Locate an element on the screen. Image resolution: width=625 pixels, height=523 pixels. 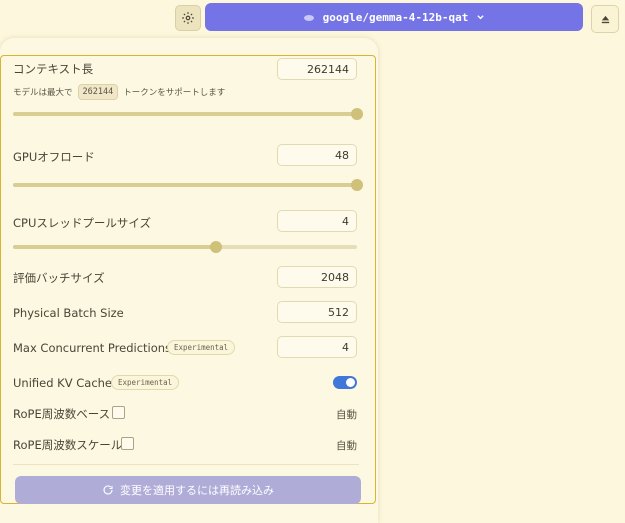
hint-suffix: トークンをサポートします is located at coordinates (174, 93).